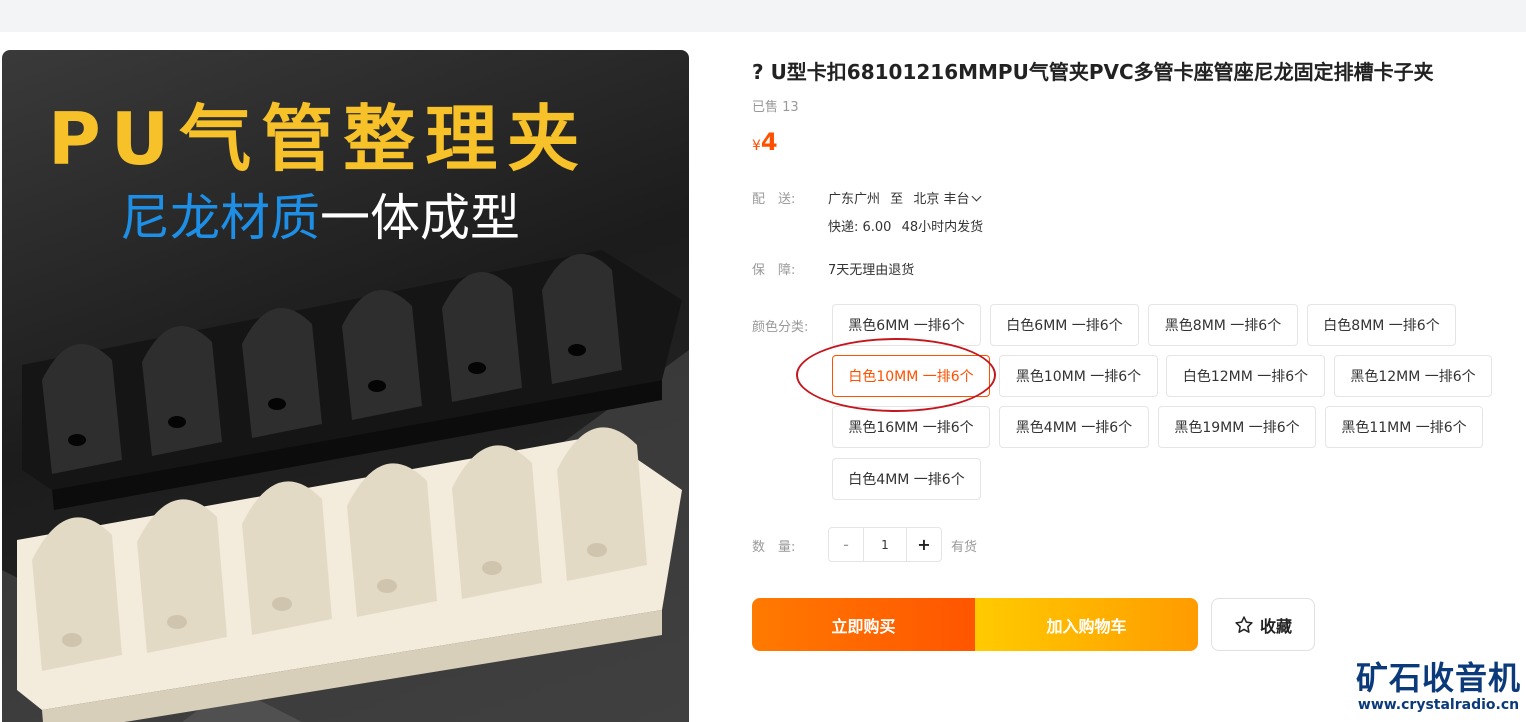 The width and height of the screenshot is (1526, 722). I want to click on chevron-down-icon, so click(977, 196).